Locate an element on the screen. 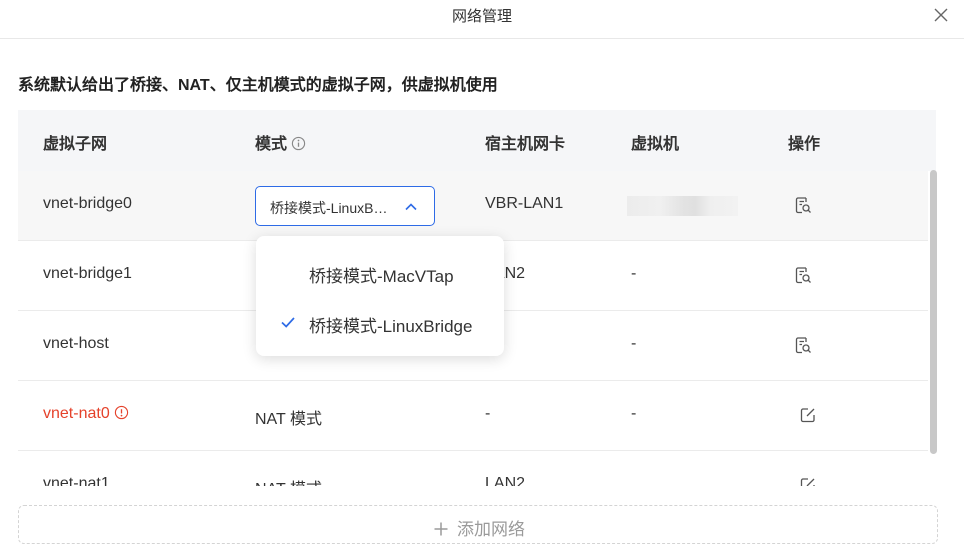 This screenshot has width=964, height=560. description-text: 系统默认给出了桥接、NAT、仅主机模式的虚拟子网，供虚拟机使用 is located at coordinates (258, 85).